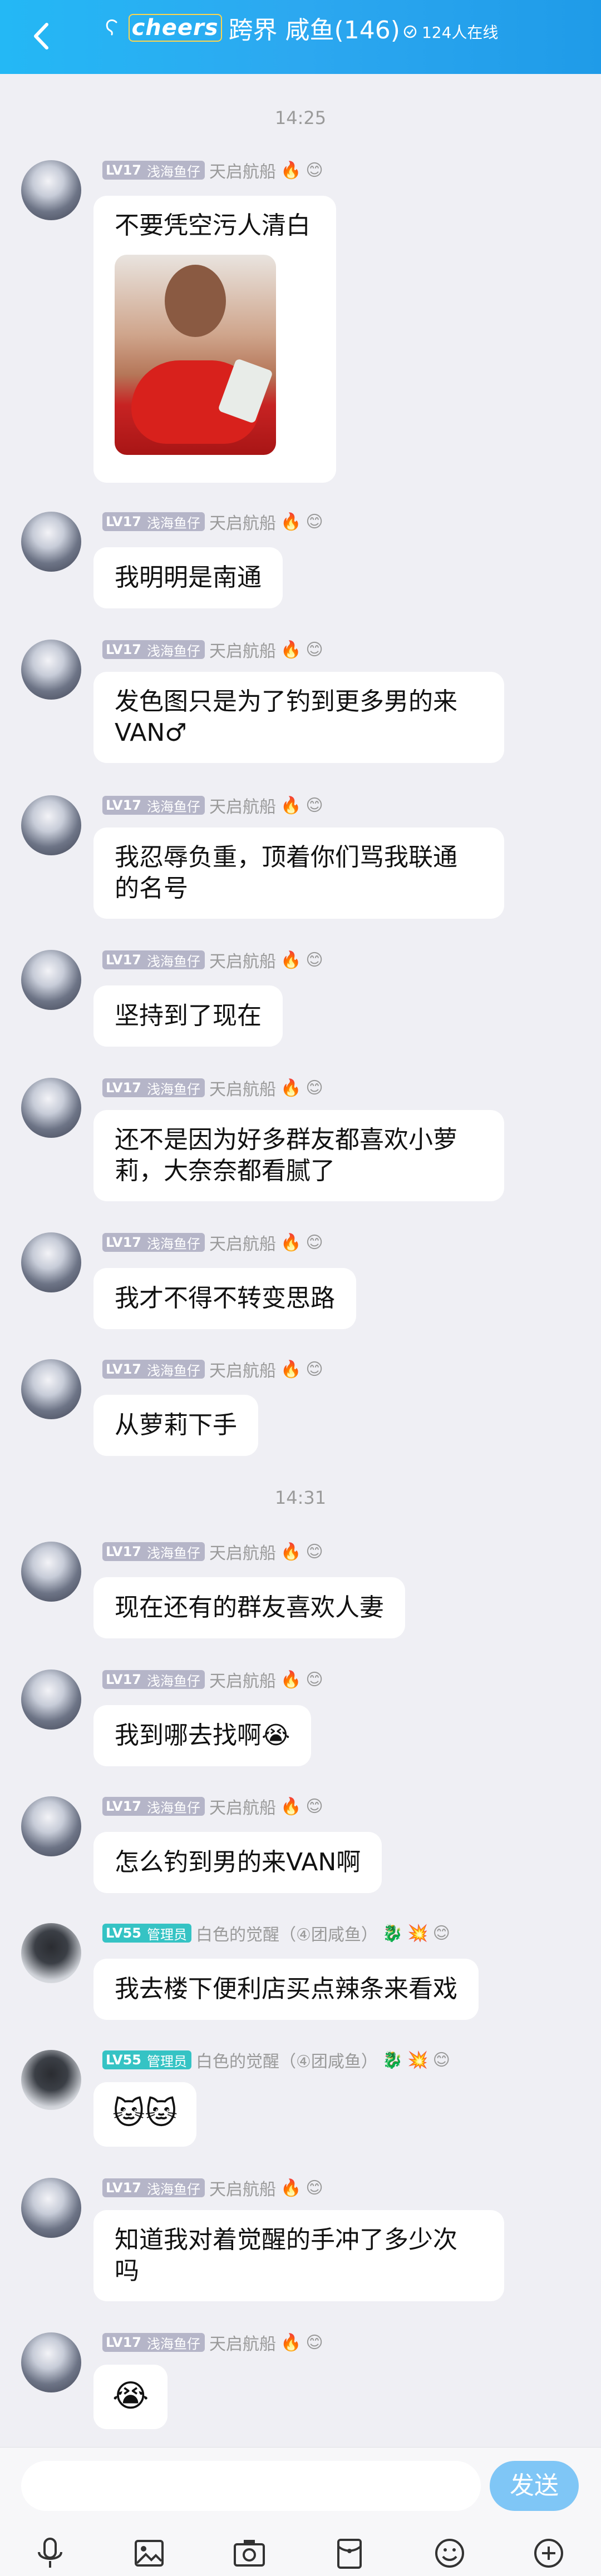 The image size is (601, 2576). I want to click on message-text: 我明明是南通, so click(188, 577).